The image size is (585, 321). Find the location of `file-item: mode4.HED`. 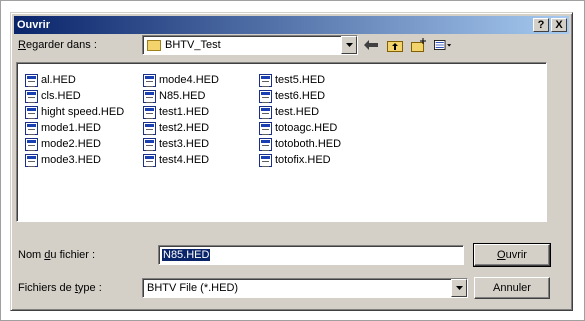

file-item: mode4.HED is located at coordinates (181, 80).